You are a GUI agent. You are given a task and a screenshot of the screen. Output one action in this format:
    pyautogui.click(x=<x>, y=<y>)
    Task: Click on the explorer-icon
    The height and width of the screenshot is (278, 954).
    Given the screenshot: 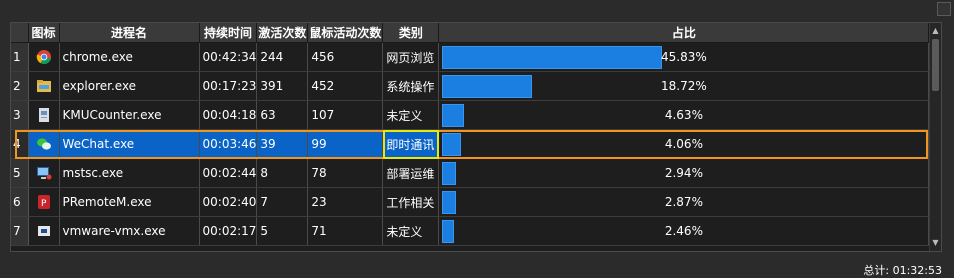 What is the action you would take?
    pyautogui.click(x=44, y=86)
    